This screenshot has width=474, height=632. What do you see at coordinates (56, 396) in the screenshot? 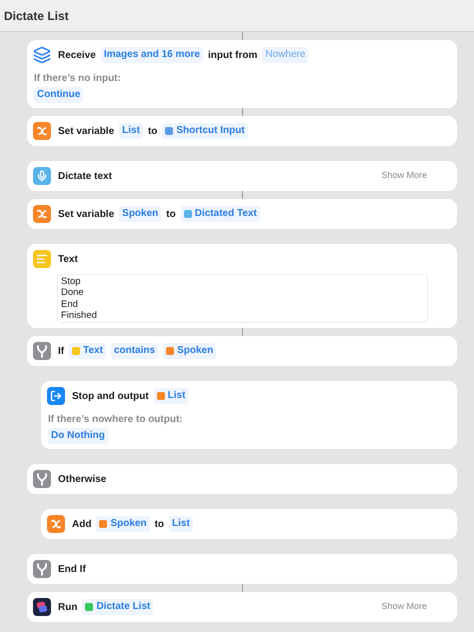
I see `output-icon` at bounding box center [56, 396].